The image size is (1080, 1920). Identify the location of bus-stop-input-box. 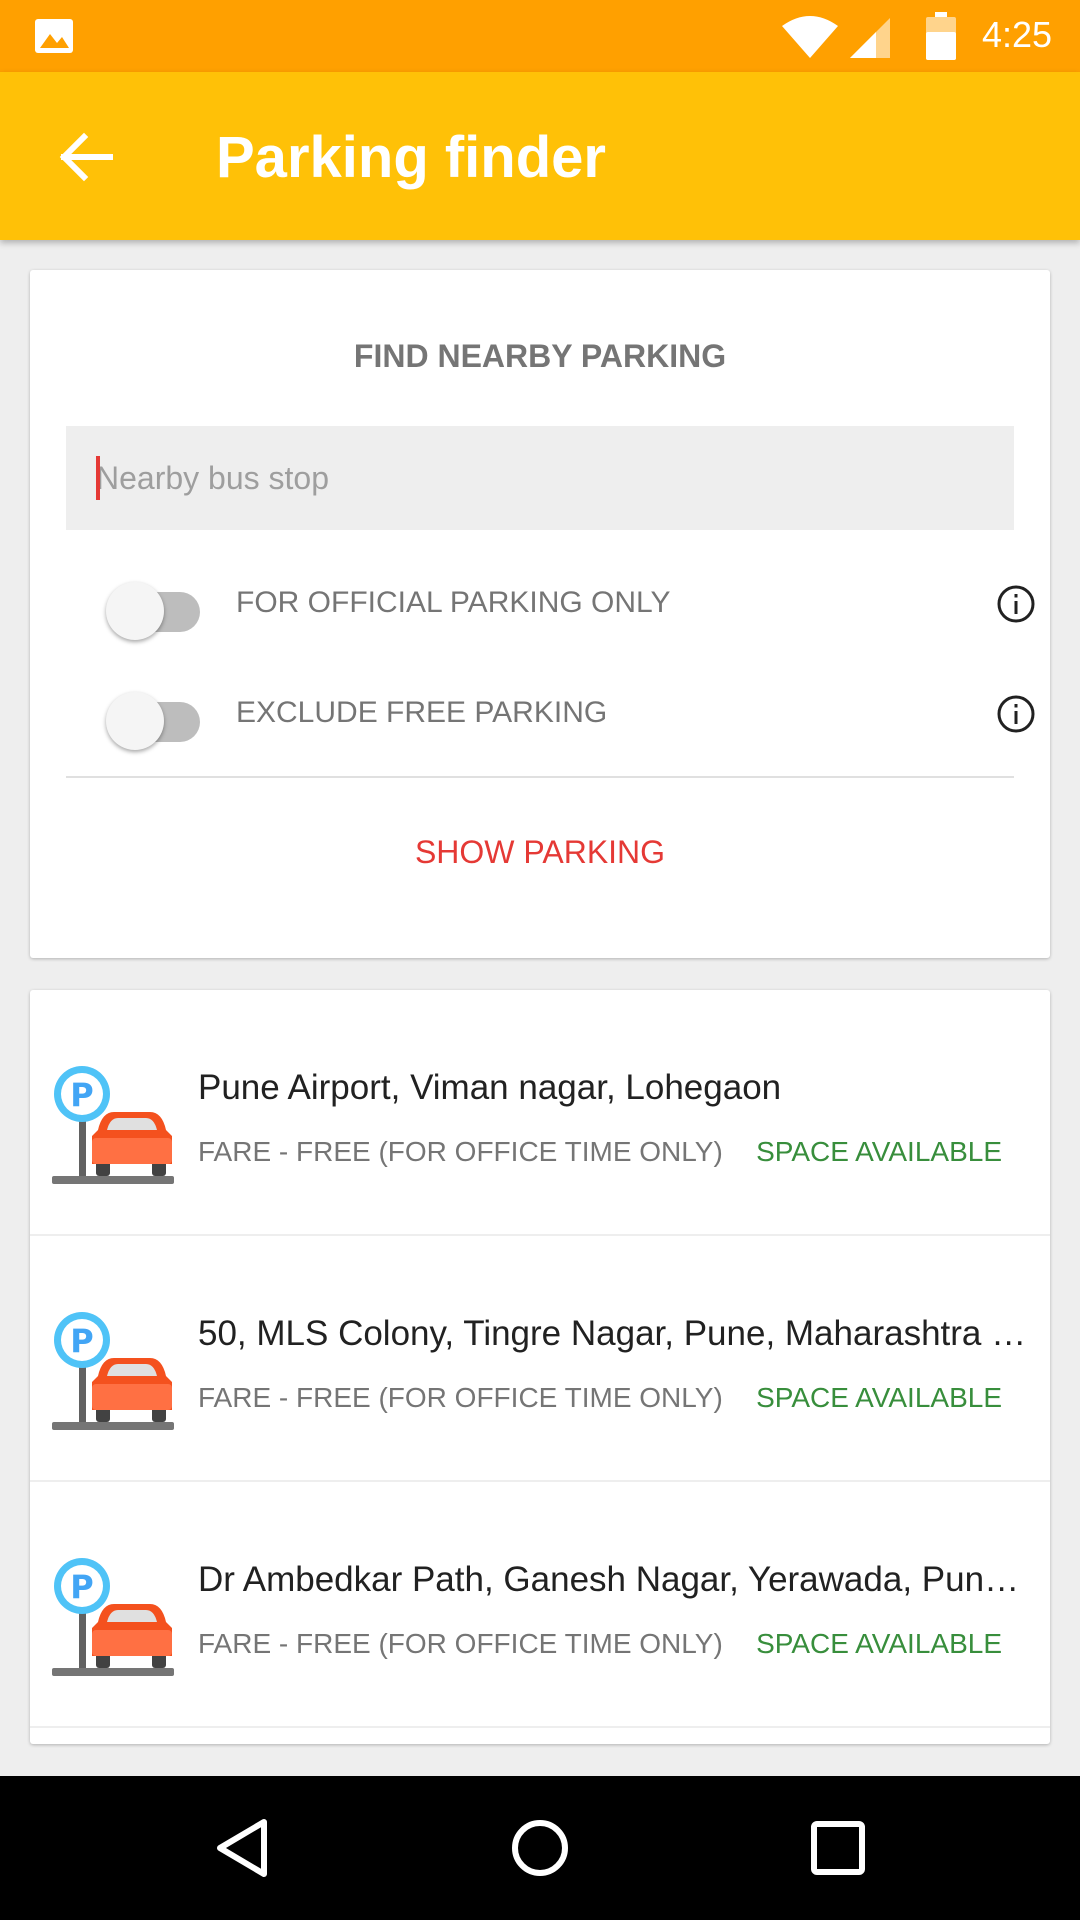
(540, 478).